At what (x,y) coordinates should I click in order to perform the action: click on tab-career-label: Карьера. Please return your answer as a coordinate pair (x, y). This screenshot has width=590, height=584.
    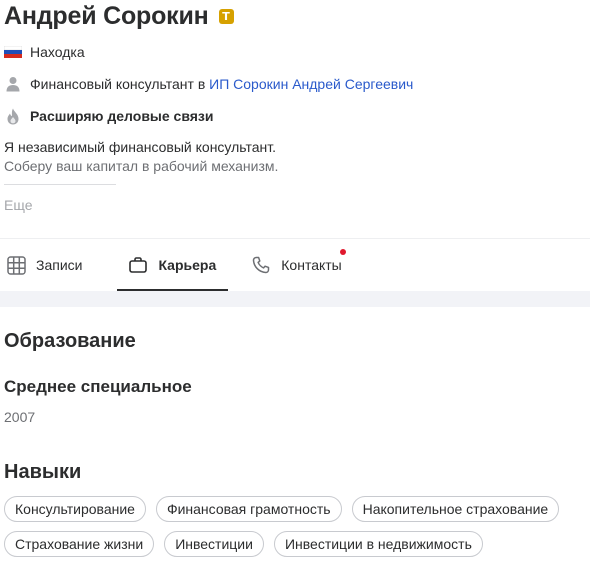
    Looking at the image, I should click on (187, 265).